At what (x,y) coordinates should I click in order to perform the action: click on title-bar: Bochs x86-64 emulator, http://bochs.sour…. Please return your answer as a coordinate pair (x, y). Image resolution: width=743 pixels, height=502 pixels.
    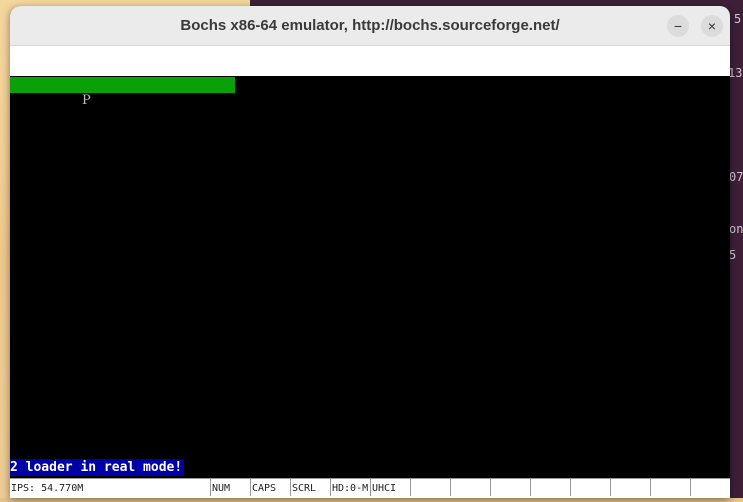
    Looking at the image, I should click on (370, 26).